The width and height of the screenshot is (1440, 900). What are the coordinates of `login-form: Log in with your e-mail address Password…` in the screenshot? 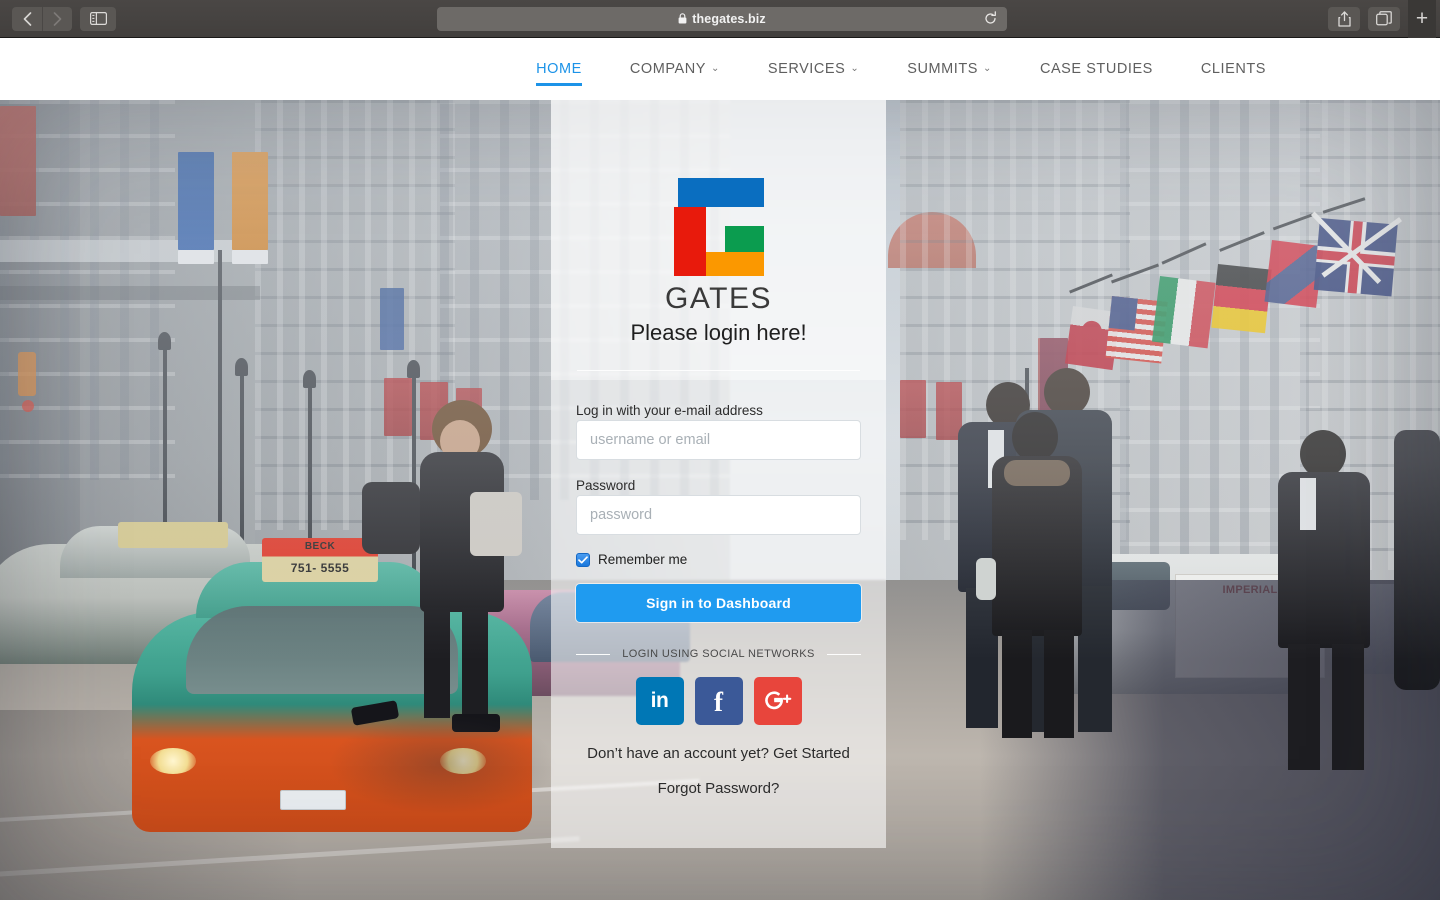 It's located at (718, 588).